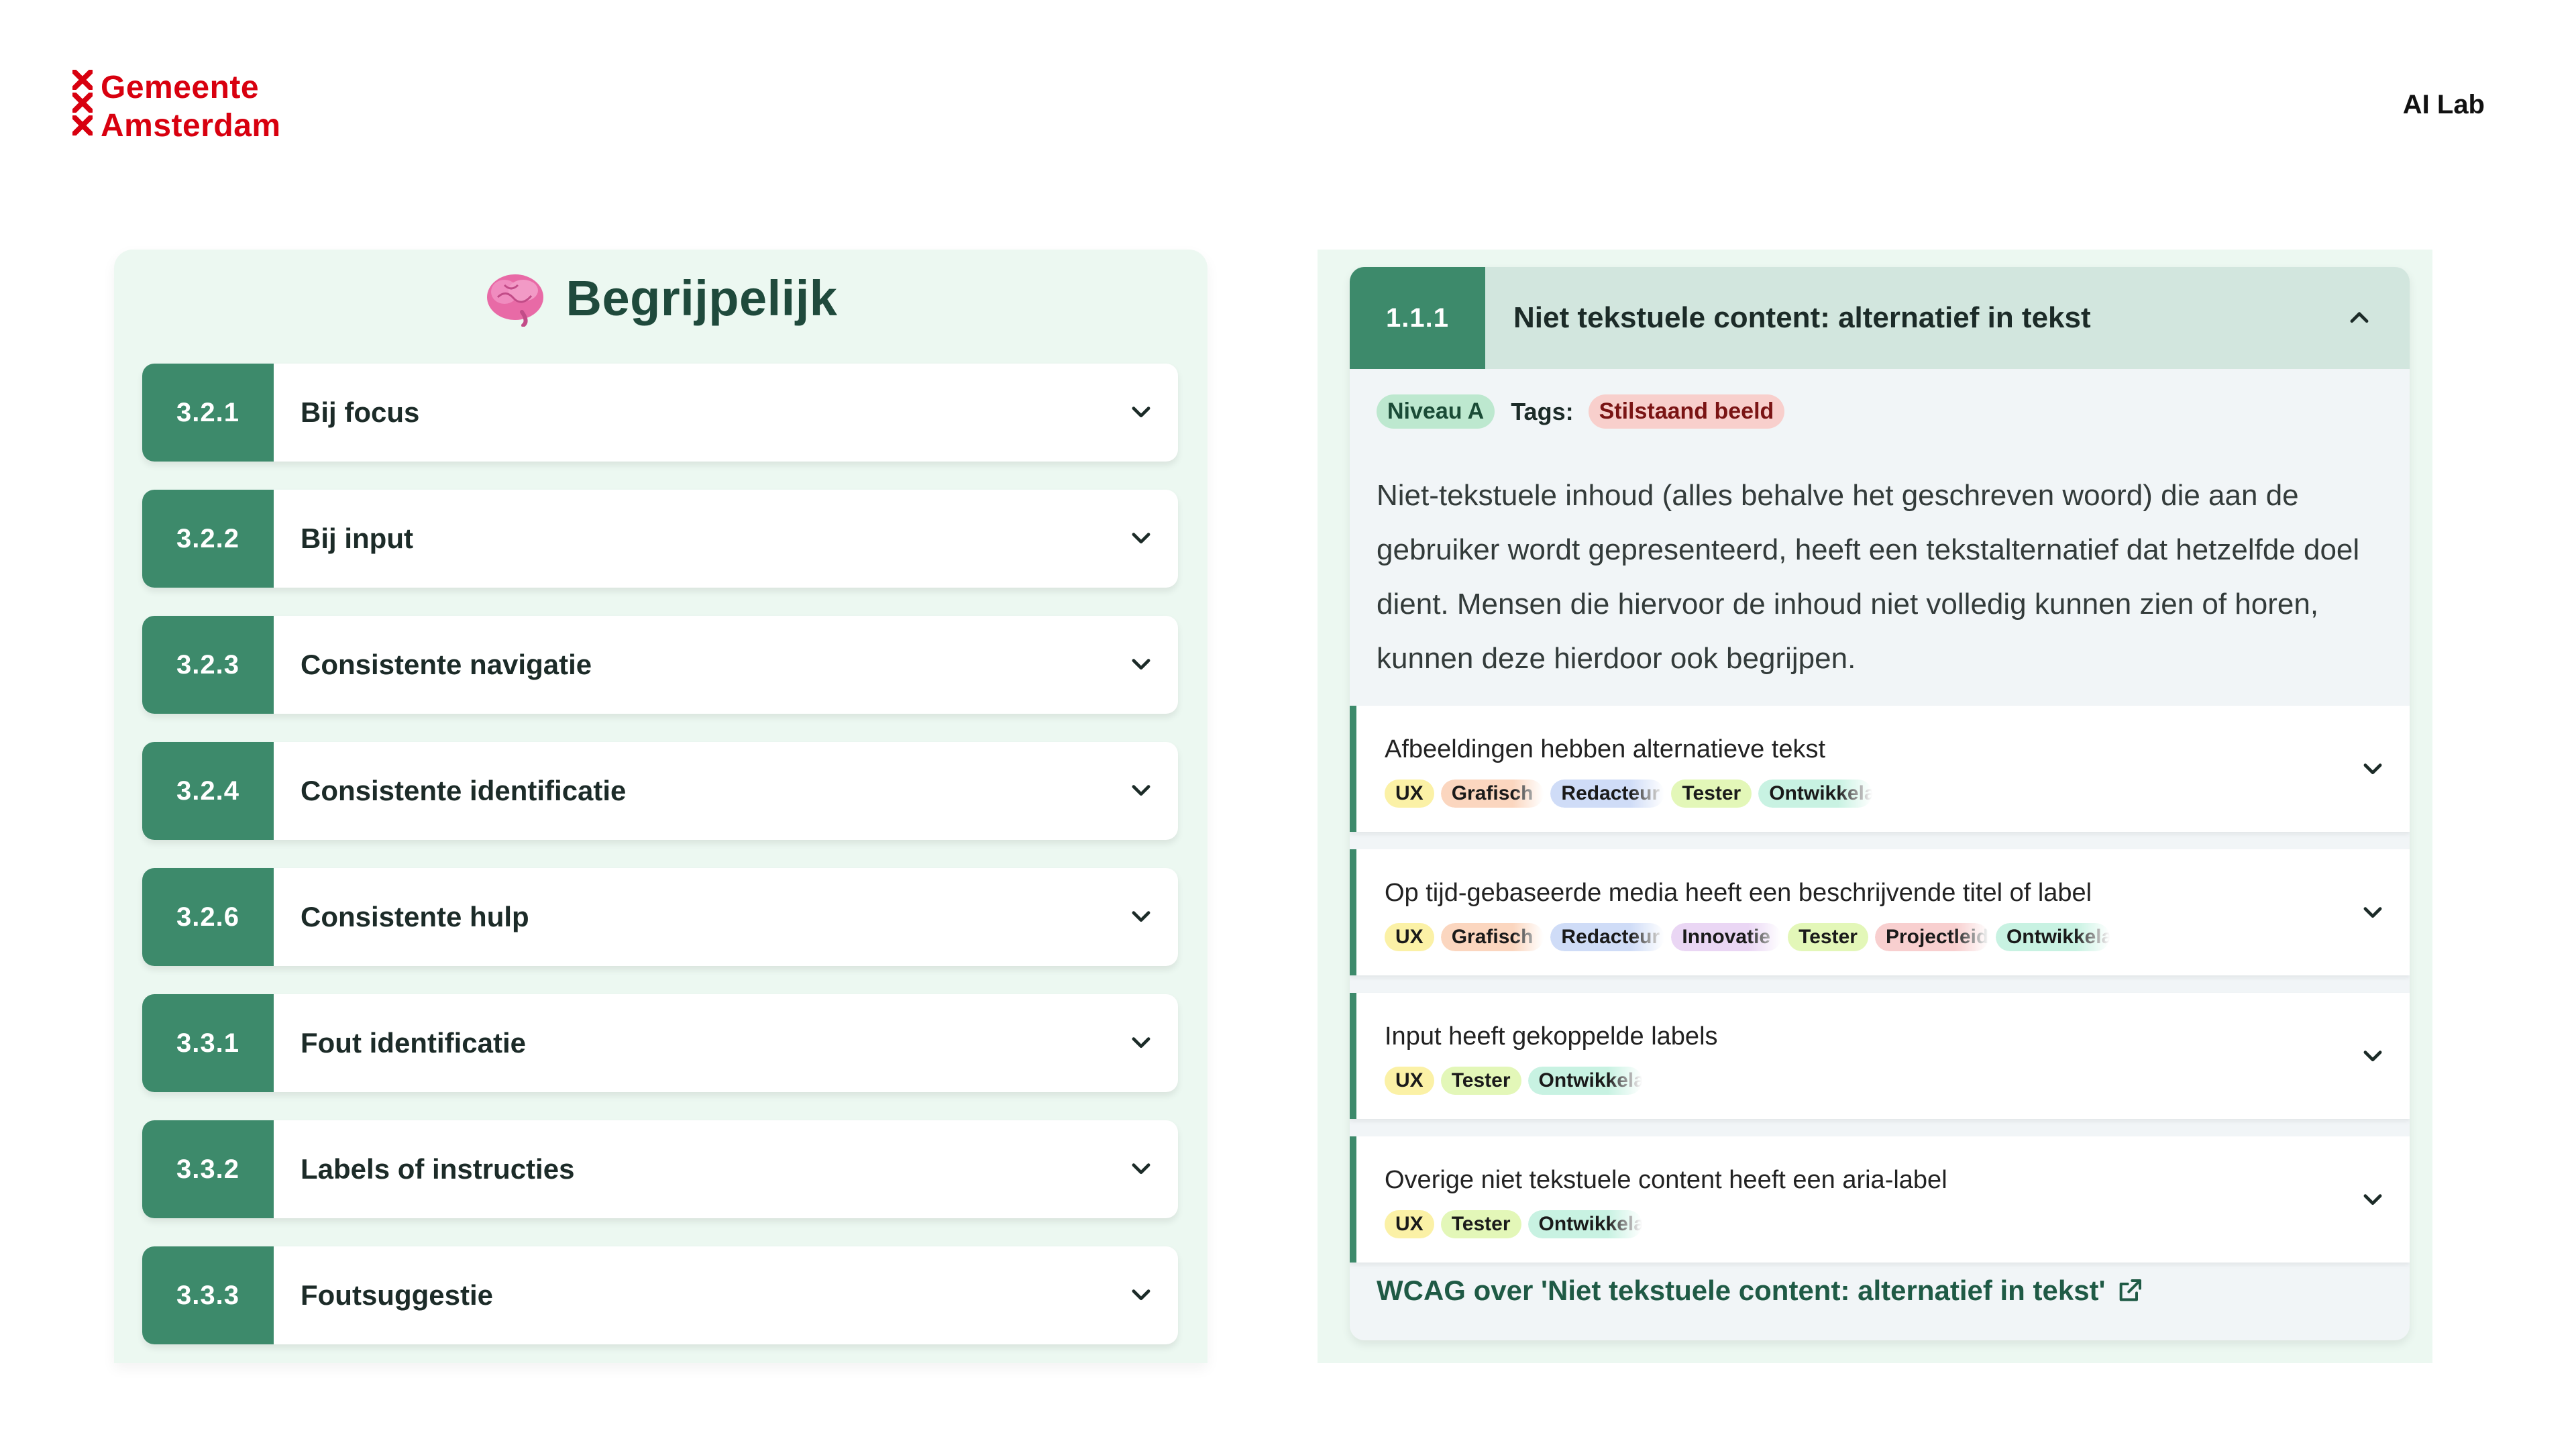 This screenshot has height=1449, width=2576. What do you see at coordinates (1605, 749) in the screenshot?
I see `check-title: Afbeeldingen hebben alternatieve tekst` at bounding box center [1605, 749].